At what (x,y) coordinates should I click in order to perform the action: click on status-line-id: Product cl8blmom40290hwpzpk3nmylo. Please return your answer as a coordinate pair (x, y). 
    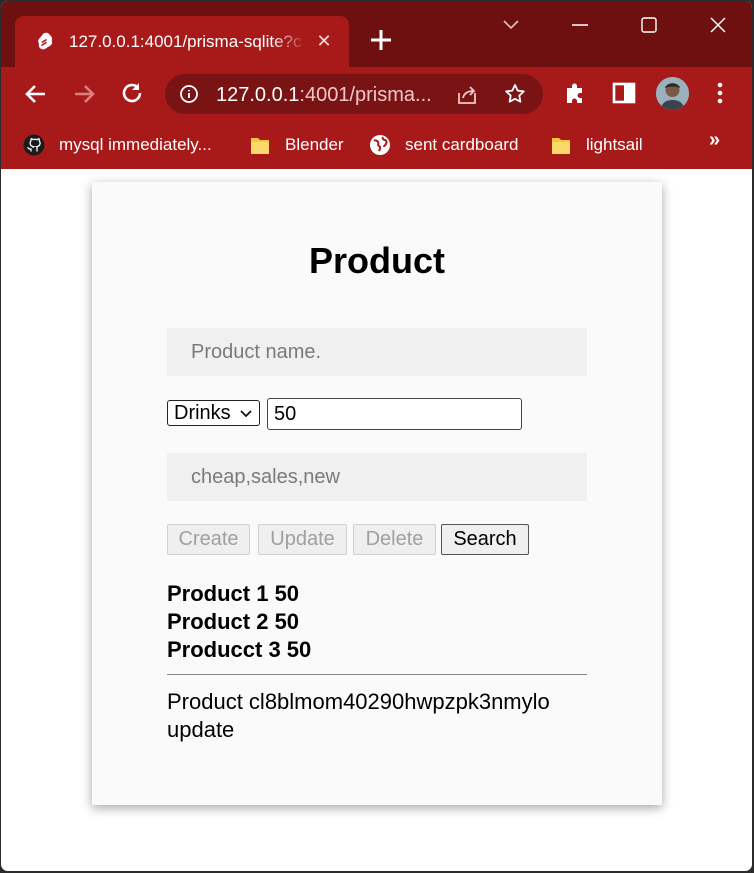
    Looking at the image, I should click on (358, 701).